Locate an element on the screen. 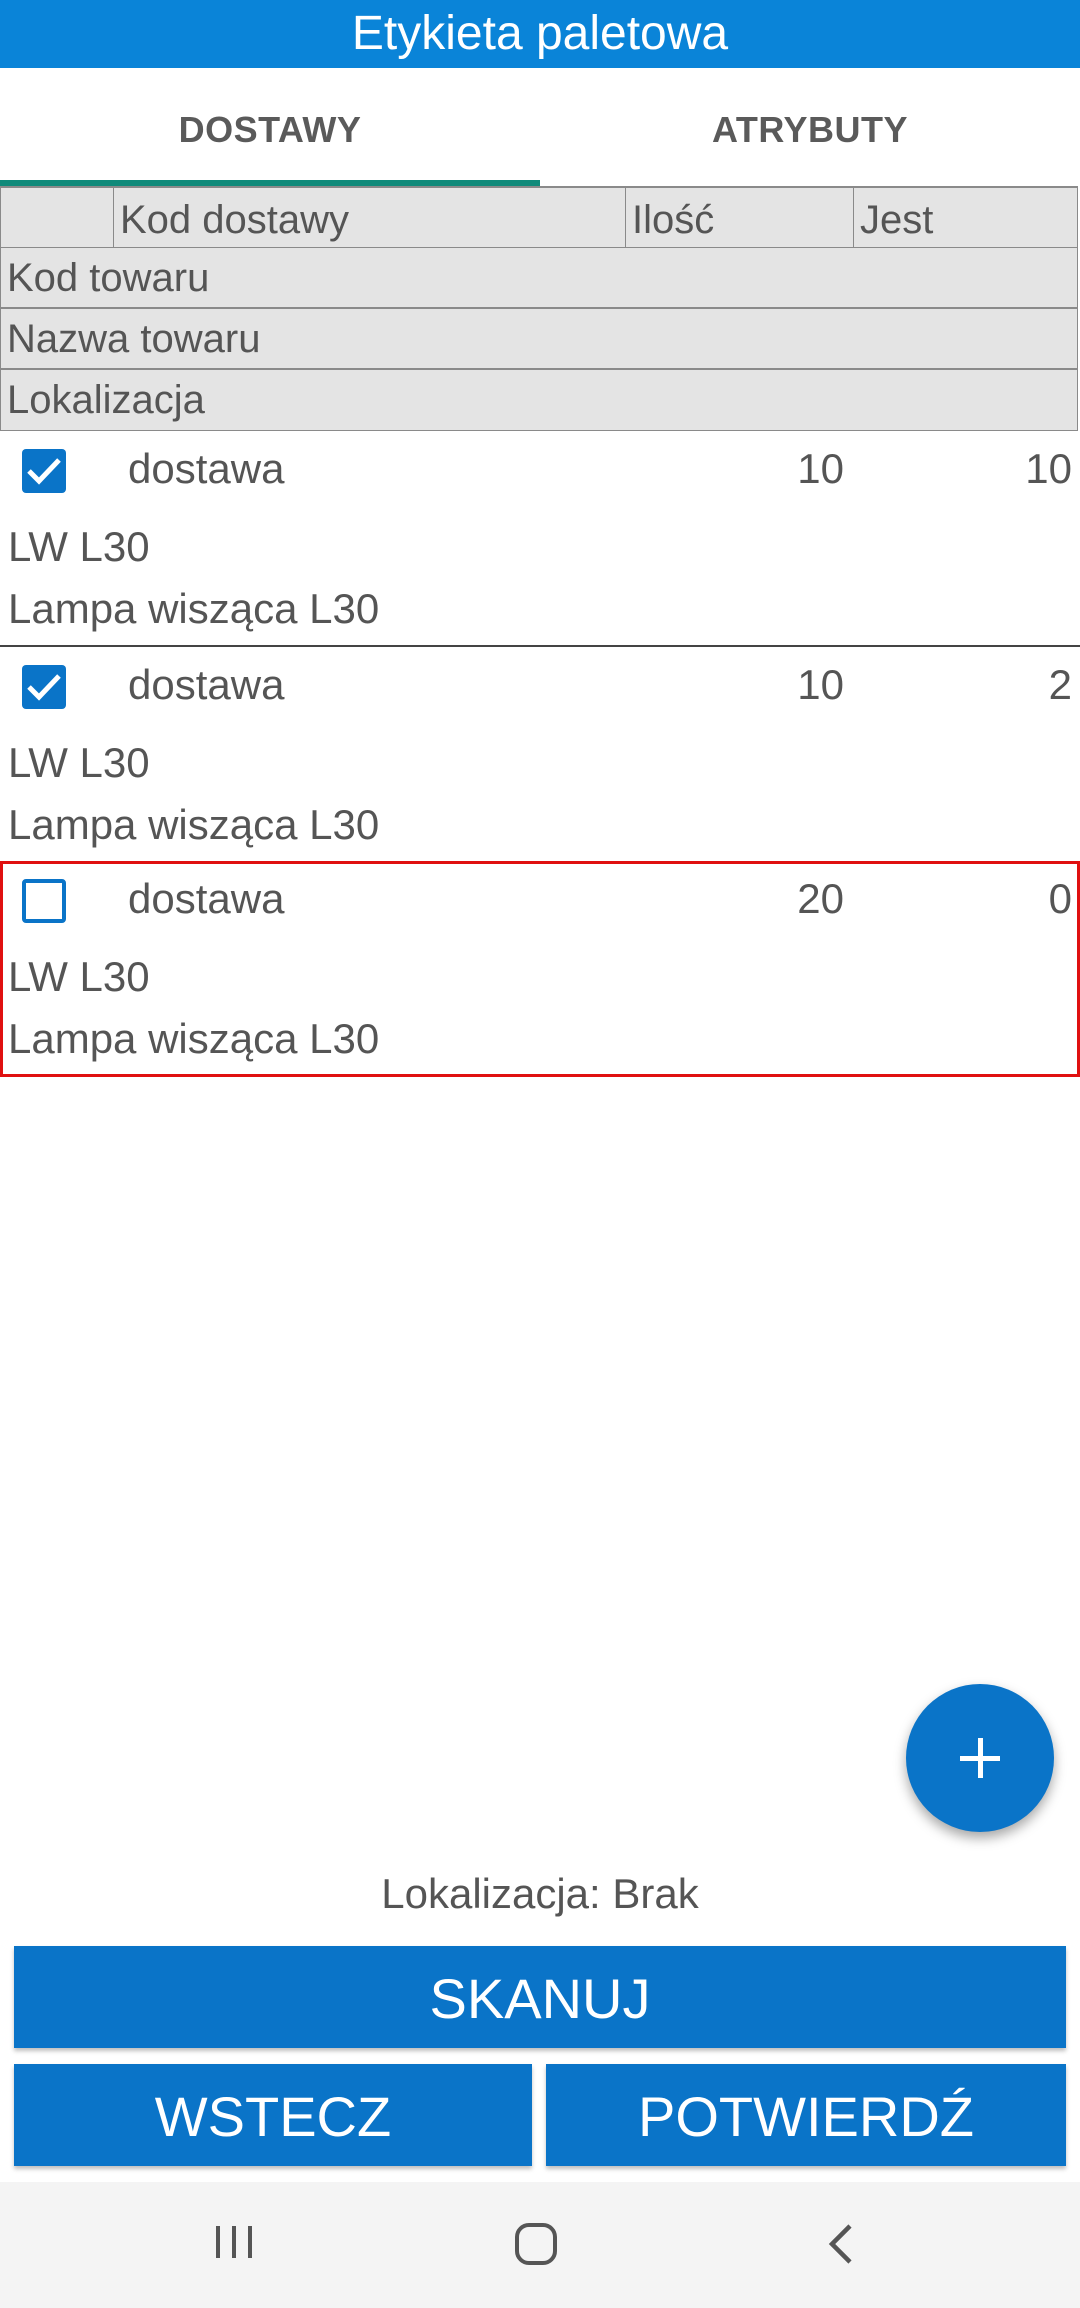  table-header-columns: Kod dostawy Ilość Jest is located at coordinates (539, 217).